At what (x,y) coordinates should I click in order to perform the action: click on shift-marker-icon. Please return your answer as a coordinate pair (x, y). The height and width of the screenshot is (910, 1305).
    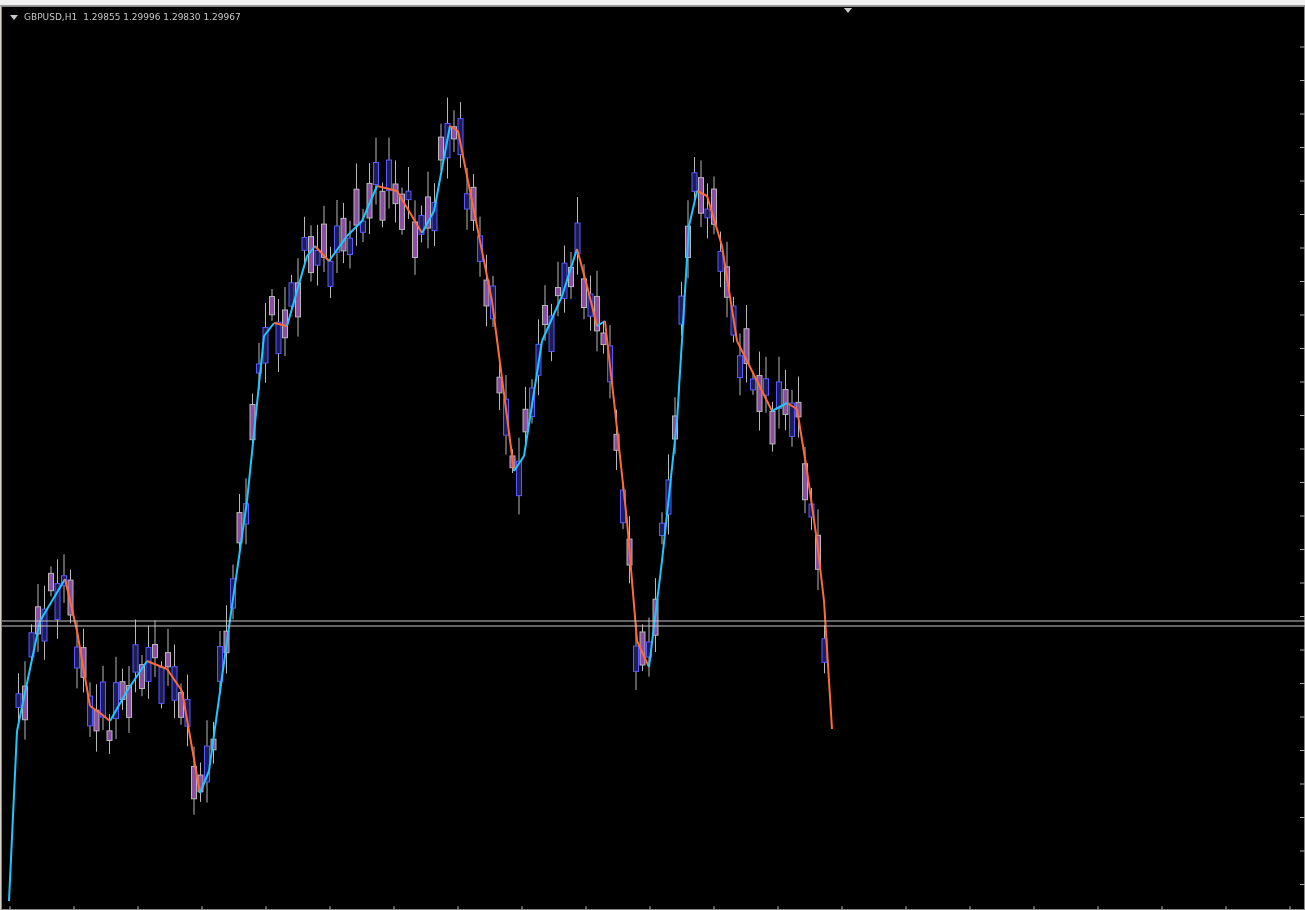
    Looking at the image, I should click on (848, 10).